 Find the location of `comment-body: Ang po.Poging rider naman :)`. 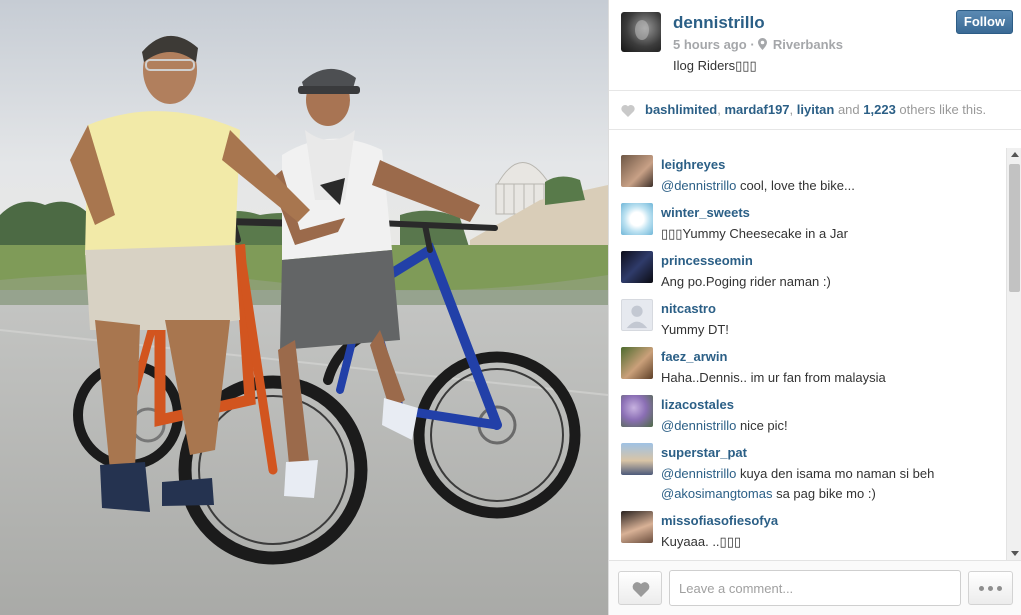

comment-body: Ang po.Poging rider naman :) is located at coordinates (746, 281).